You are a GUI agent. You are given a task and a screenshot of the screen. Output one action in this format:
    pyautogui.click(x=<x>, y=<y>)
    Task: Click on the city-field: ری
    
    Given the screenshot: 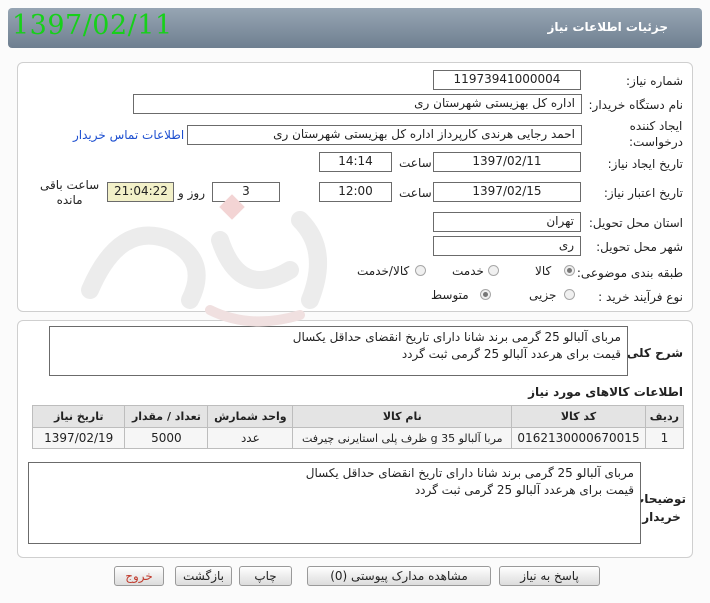 What is the action you would take?
    pyautogui.click(x=507, y=246)
    